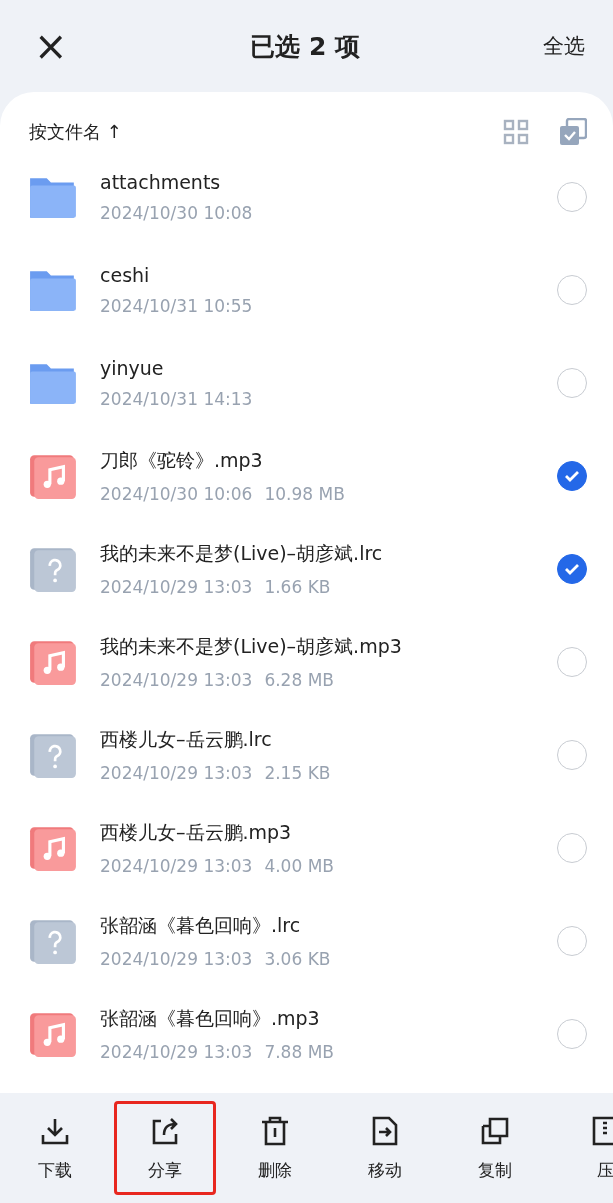 This screenshot has width=613, height=1203. What do you see at coordinates (176, 305) in the screenshot?
I see `file-date: 2024/10/31 10:55` at bounding box center [176, 305].